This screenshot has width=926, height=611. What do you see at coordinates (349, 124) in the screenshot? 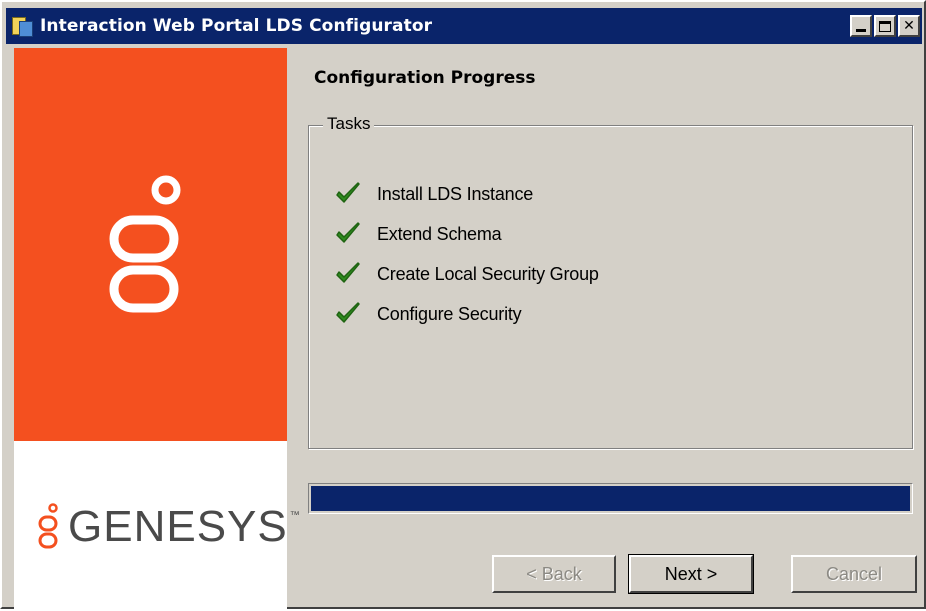
I see `tasks-legend: Tasks` at bounding box center [349, 124].